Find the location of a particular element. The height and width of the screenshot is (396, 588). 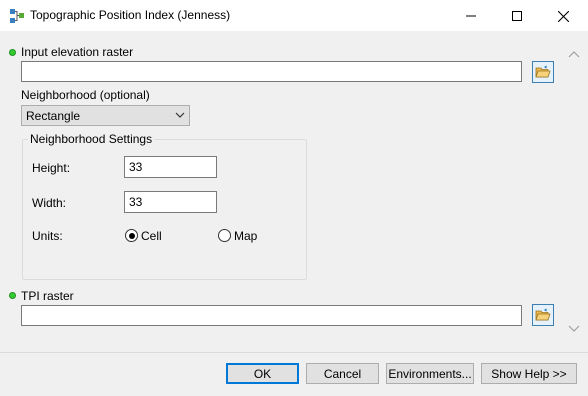

units-map-label: Map is located at coordinates (245, 236).